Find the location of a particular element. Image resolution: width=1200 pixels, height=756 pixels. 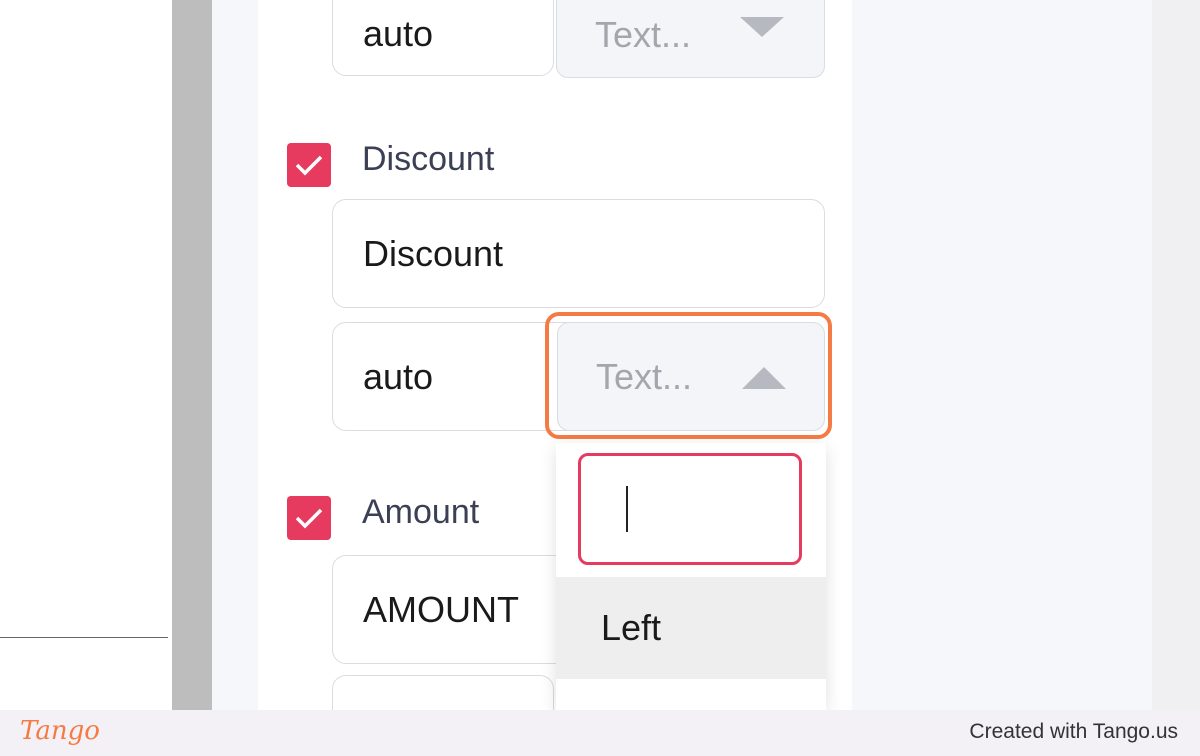

top-width-value: auto is located at coordinates (398, 33).